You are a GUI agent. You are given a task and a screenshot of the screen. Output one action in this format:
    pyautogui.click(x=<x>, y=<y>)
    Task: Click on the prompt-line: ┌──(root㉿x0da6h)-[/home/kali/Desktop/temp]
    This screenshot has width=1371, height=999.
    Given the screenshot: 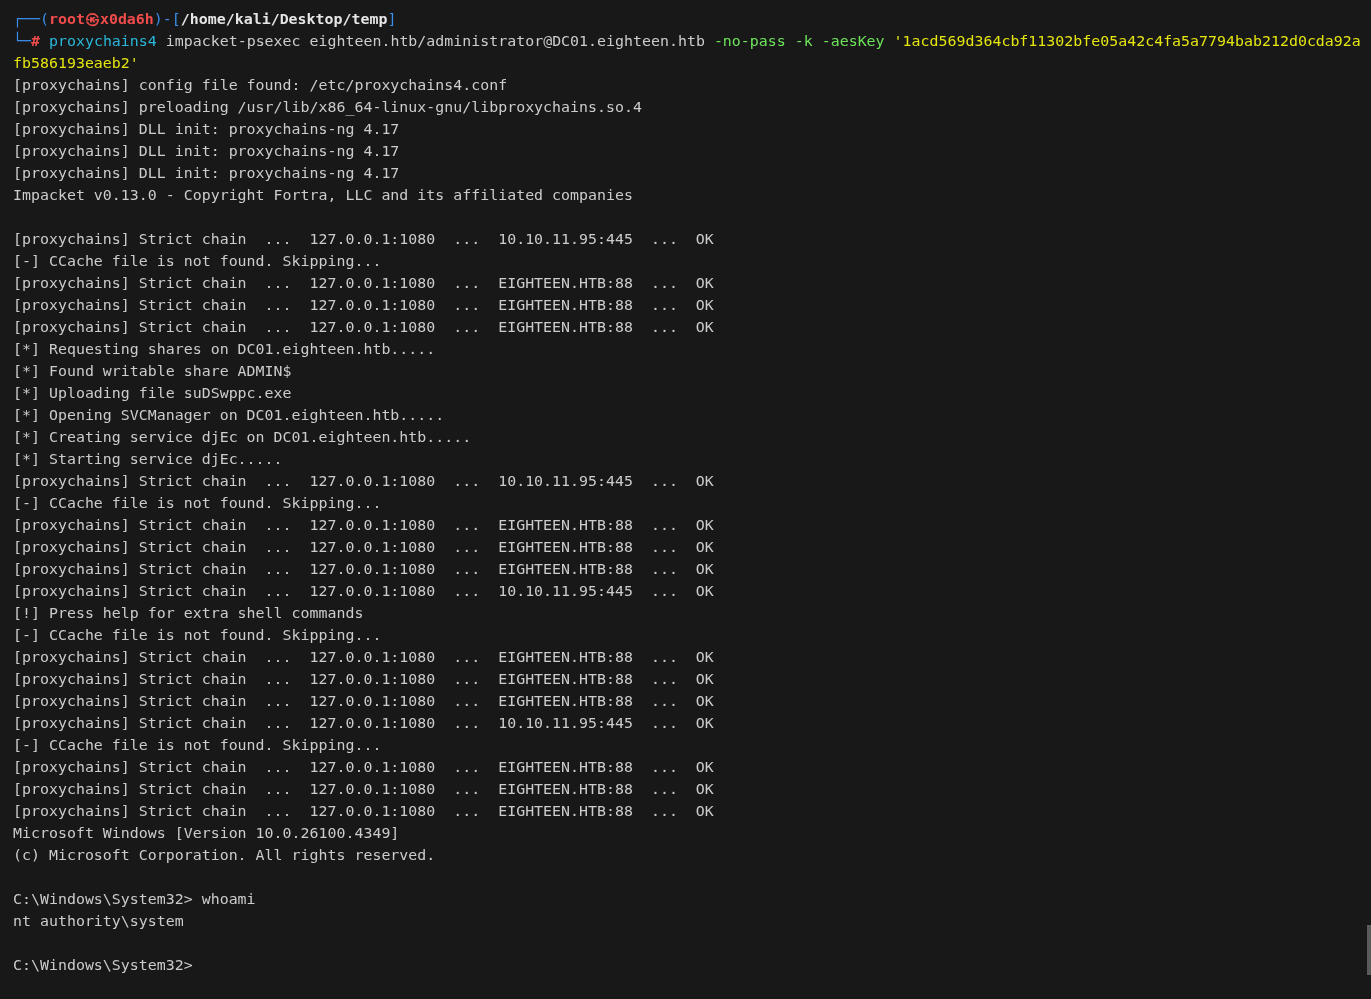 What is the action you would take?
    pyautogui.click(x=205, y=19)
    